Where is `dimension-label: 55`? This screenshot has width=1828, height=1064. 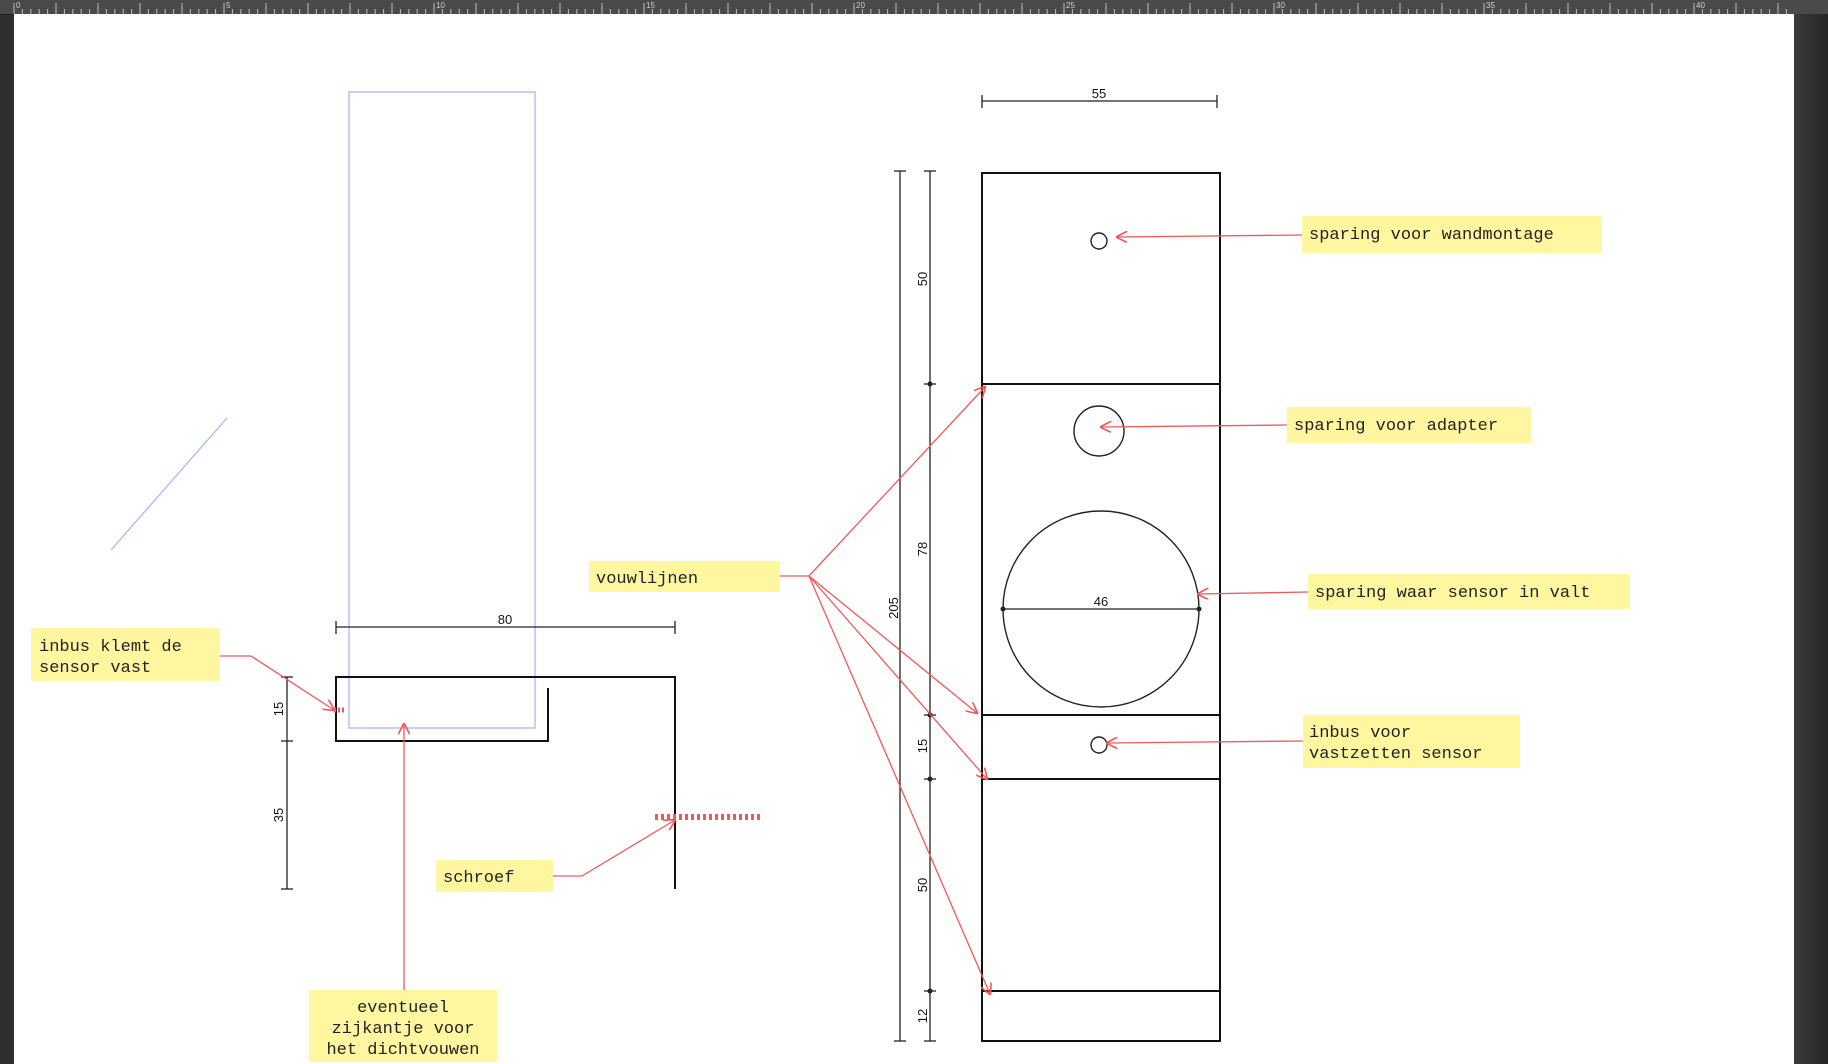 dimension-label: 55 is located at coordinates (1099, 93).